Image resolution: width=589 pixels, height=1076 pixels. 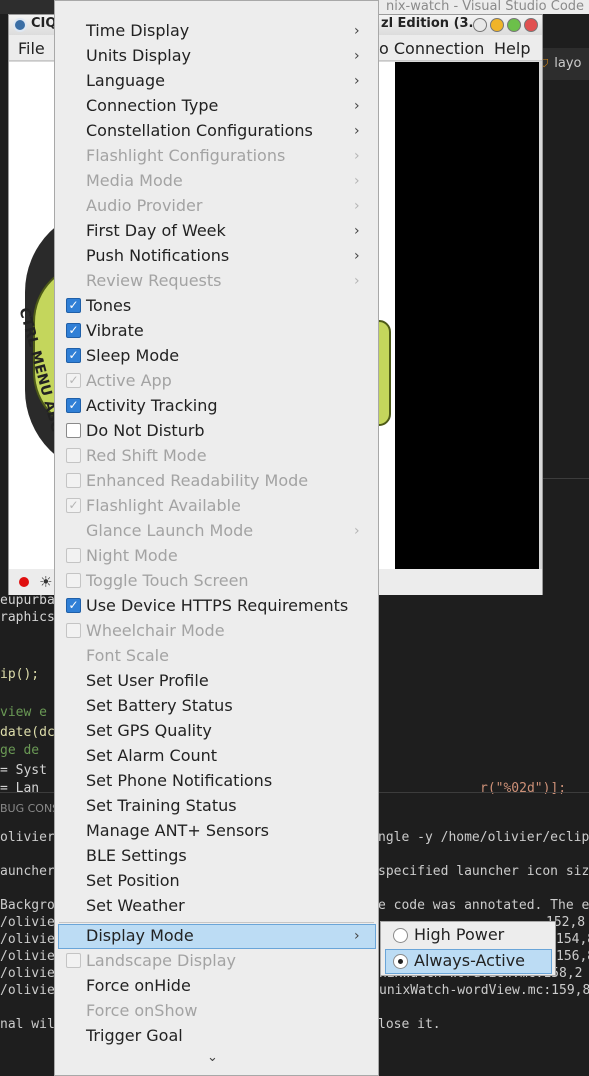 I want to click on terminal-line: ngle -y /home/olivier/eclip, so click(x=483, y=837).